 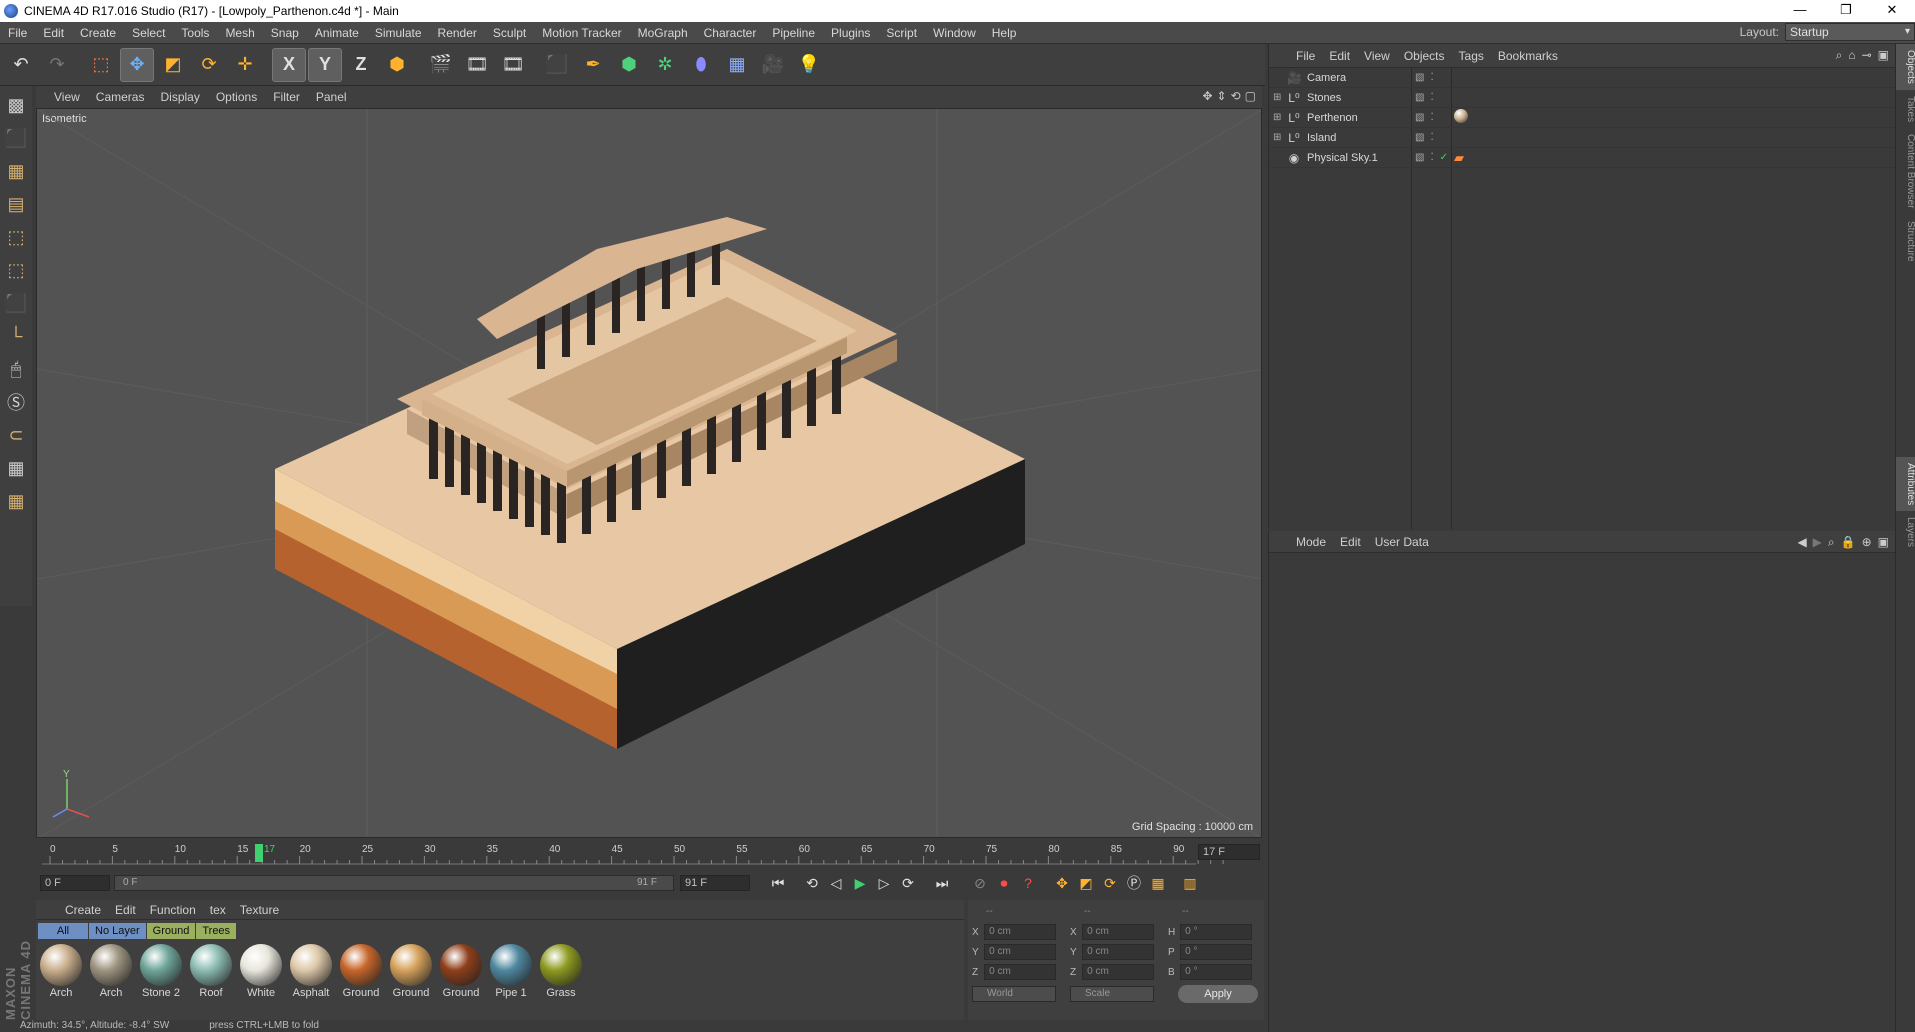 What do you see at coordinates (509, 33) in the screenshot?
I see `menu-sculpt: Sculpt` at bounding box center [509, 33].